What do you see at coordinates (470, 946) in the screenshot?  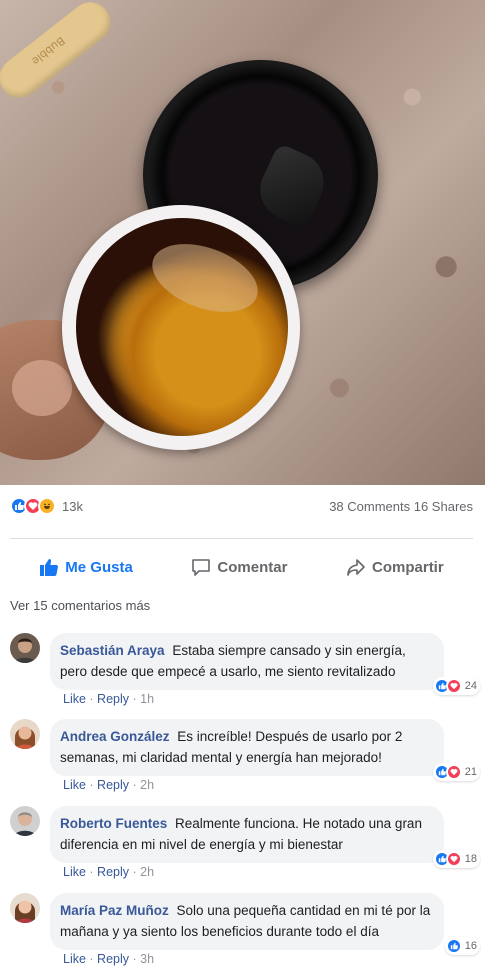 I see `reaction-count: 16` at bounding box center [470, 946].